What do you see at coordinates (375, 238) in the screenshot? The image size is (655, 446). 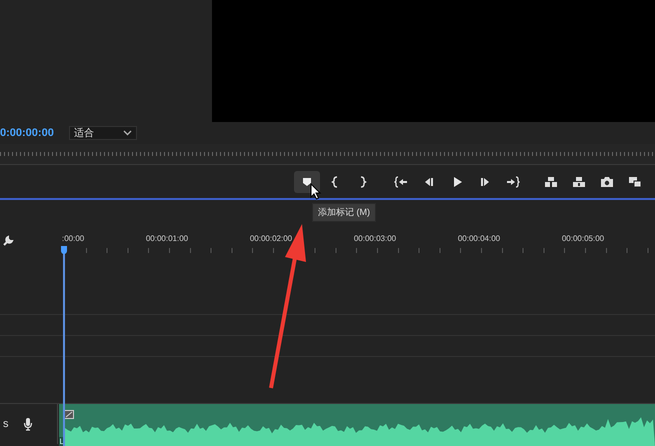 I see `time-label: 00:00:03:00` at bounding box center [375, 238].